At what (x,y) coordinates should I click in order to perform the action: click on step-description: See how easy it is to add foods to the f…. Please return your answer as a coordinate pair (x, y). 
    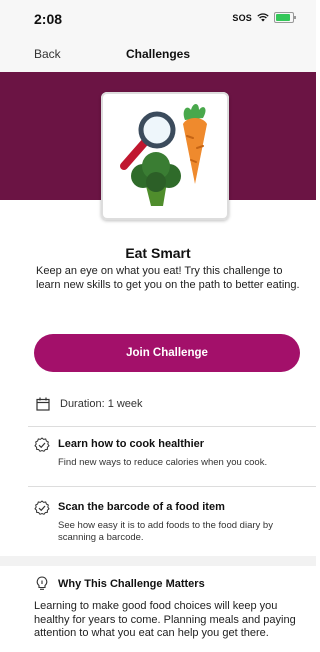
    Looking at the image, I should click on (165, 531).